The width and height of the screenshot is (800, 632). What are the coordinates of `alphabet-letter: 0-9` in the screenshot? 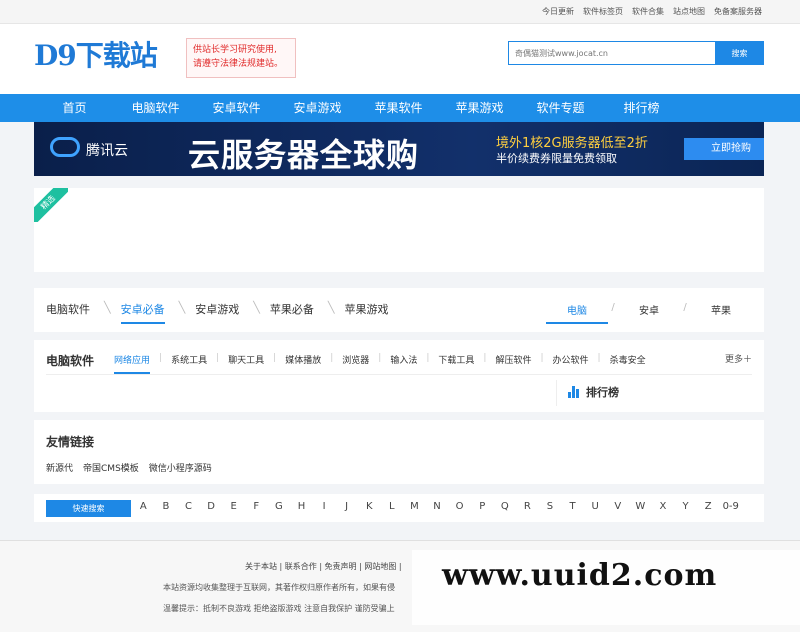 It's located at (730, 506).